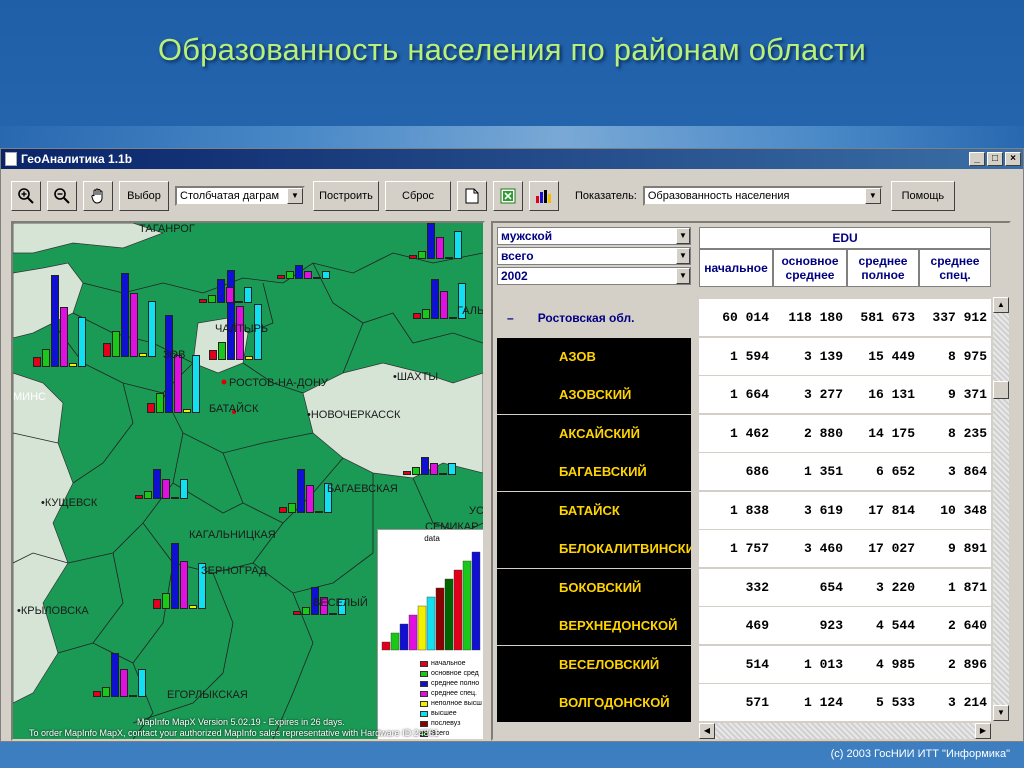 Image resolution: width=1024 pixels, height=768 pixels. What do you see at coordinates (736, 588) in the screenshot?
I see `table-cell: 332` at bounding box center [736, 588].